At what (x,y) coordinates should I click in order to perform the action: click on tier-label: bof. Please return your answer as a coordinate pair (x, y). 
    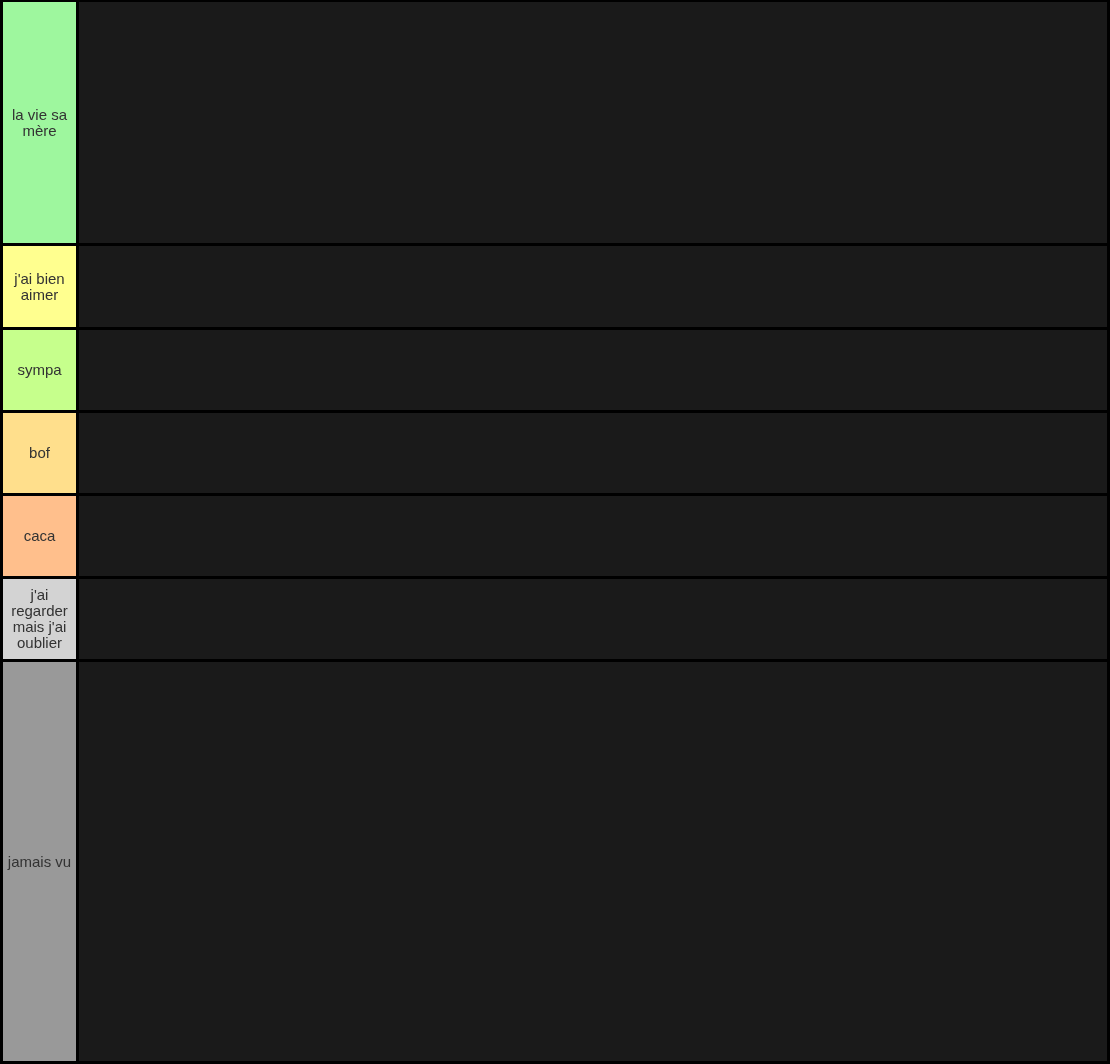
    Looking at the image, I should click on (39, 453).